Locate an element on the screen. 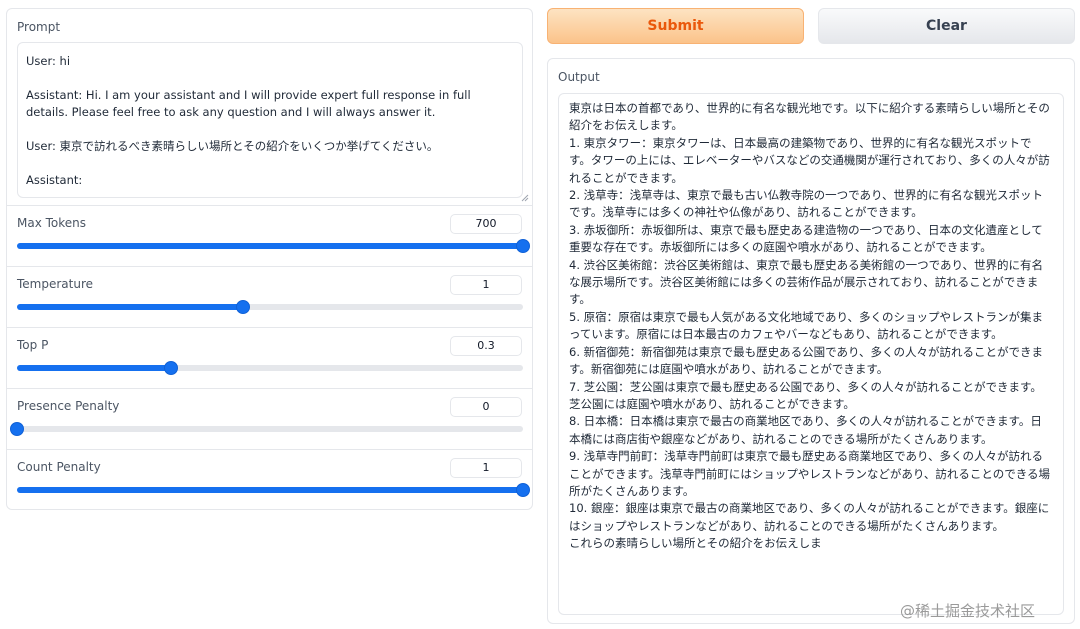 This screenshot has width=1080, height=629. clear-button: Clear is located at coordinates (946, 26).